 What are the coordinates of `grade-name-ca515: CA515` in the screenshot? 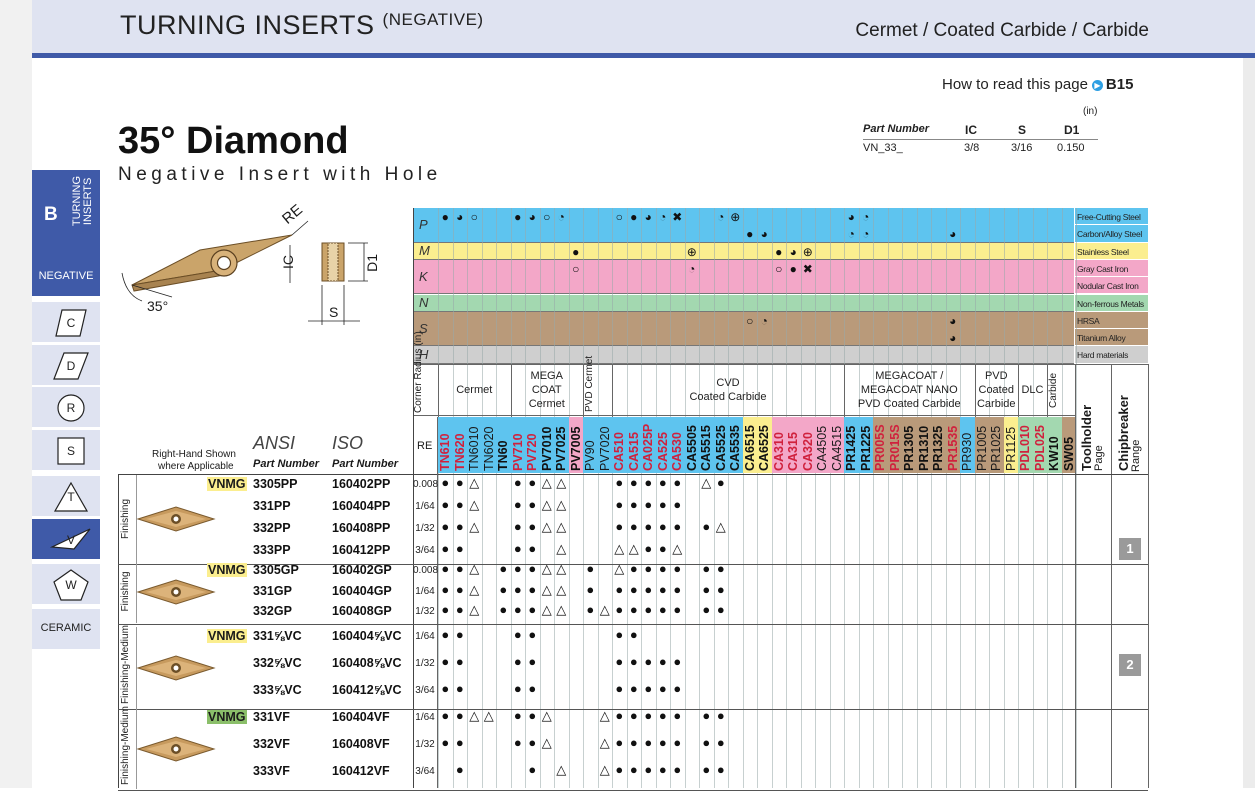 It's located at (633, 451).